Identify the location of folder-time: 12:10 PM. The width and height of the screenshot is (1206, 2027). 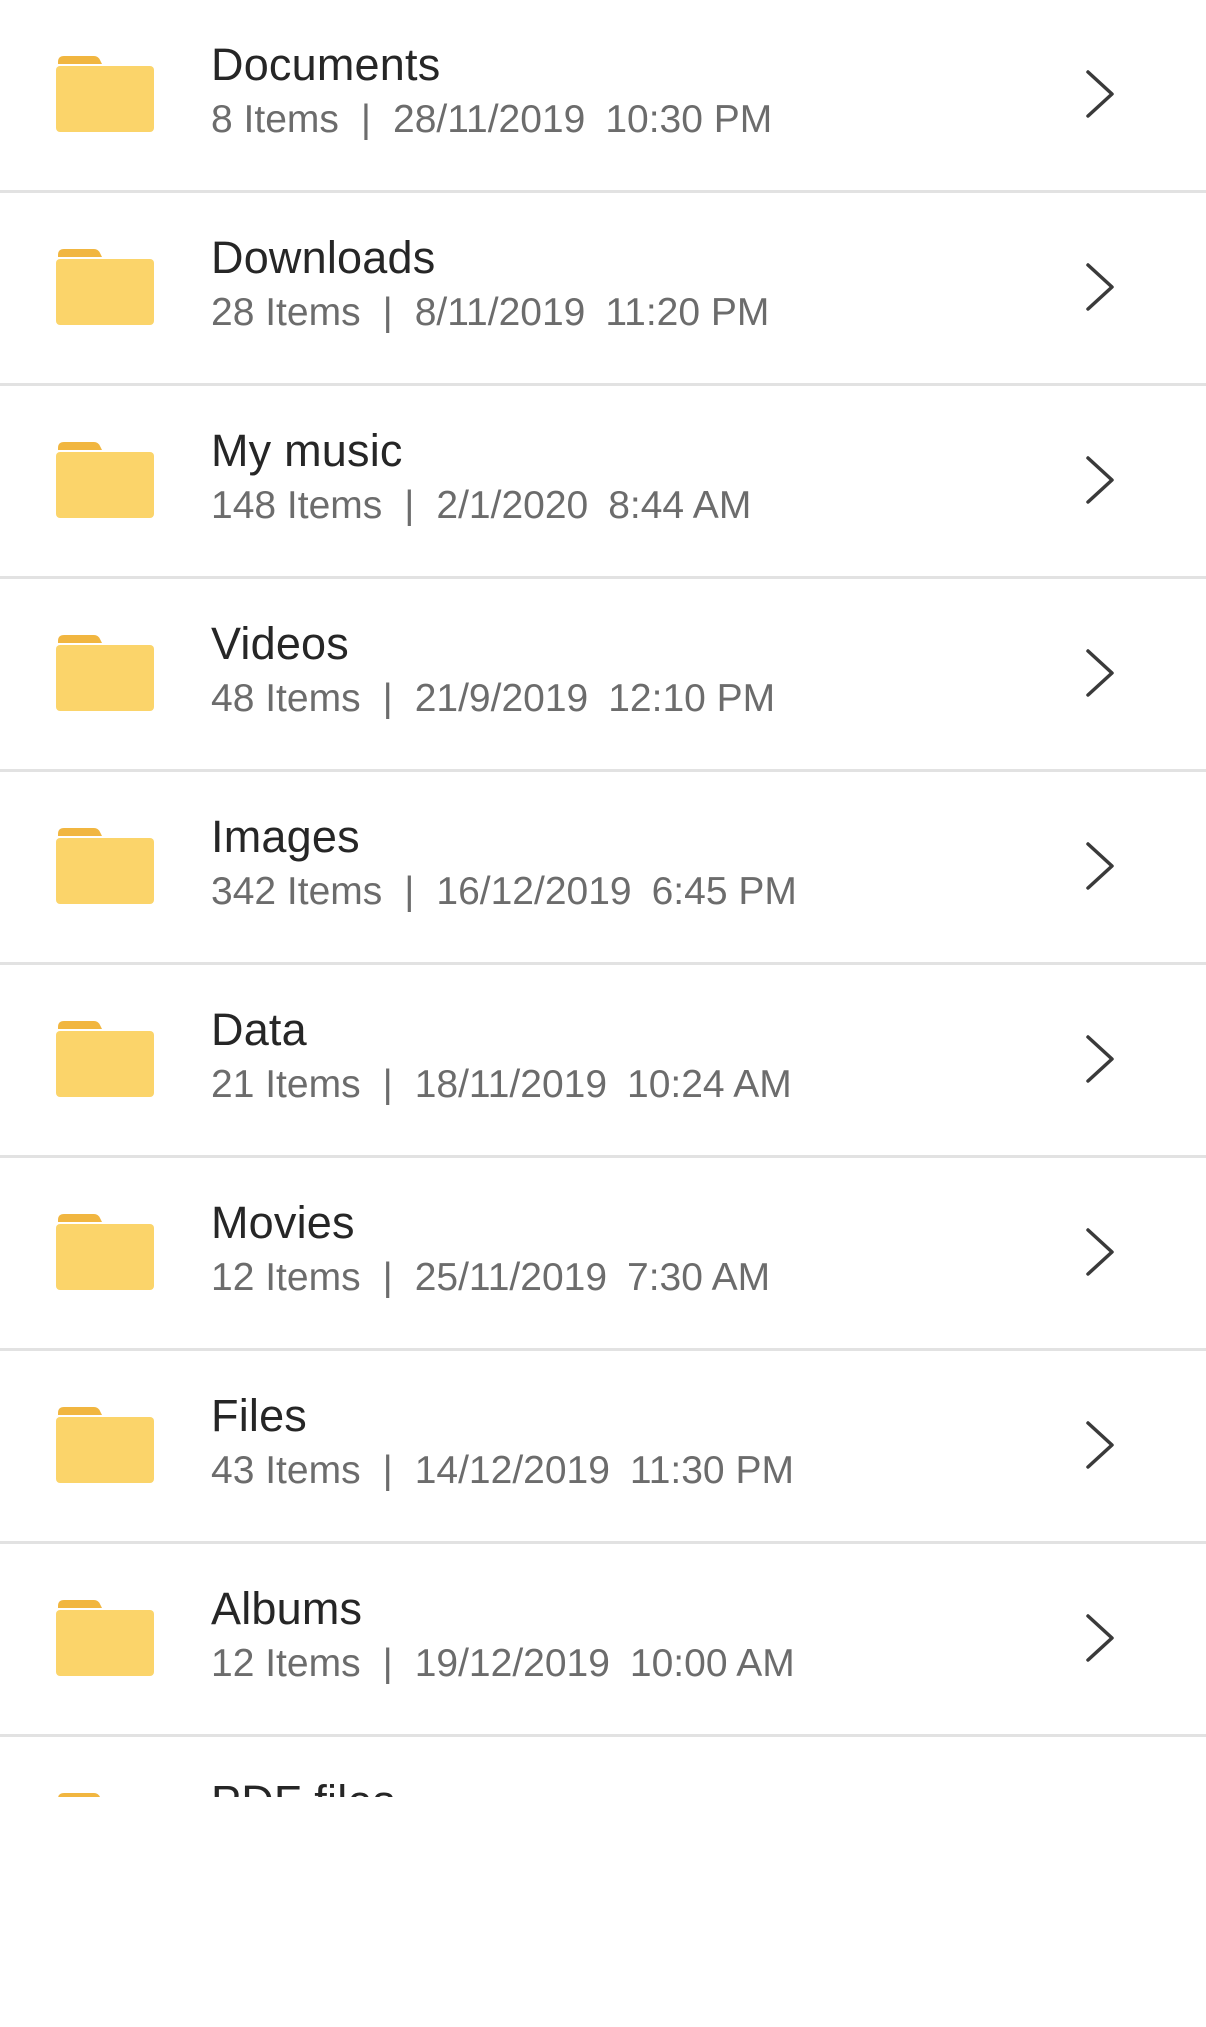
(692, 698).